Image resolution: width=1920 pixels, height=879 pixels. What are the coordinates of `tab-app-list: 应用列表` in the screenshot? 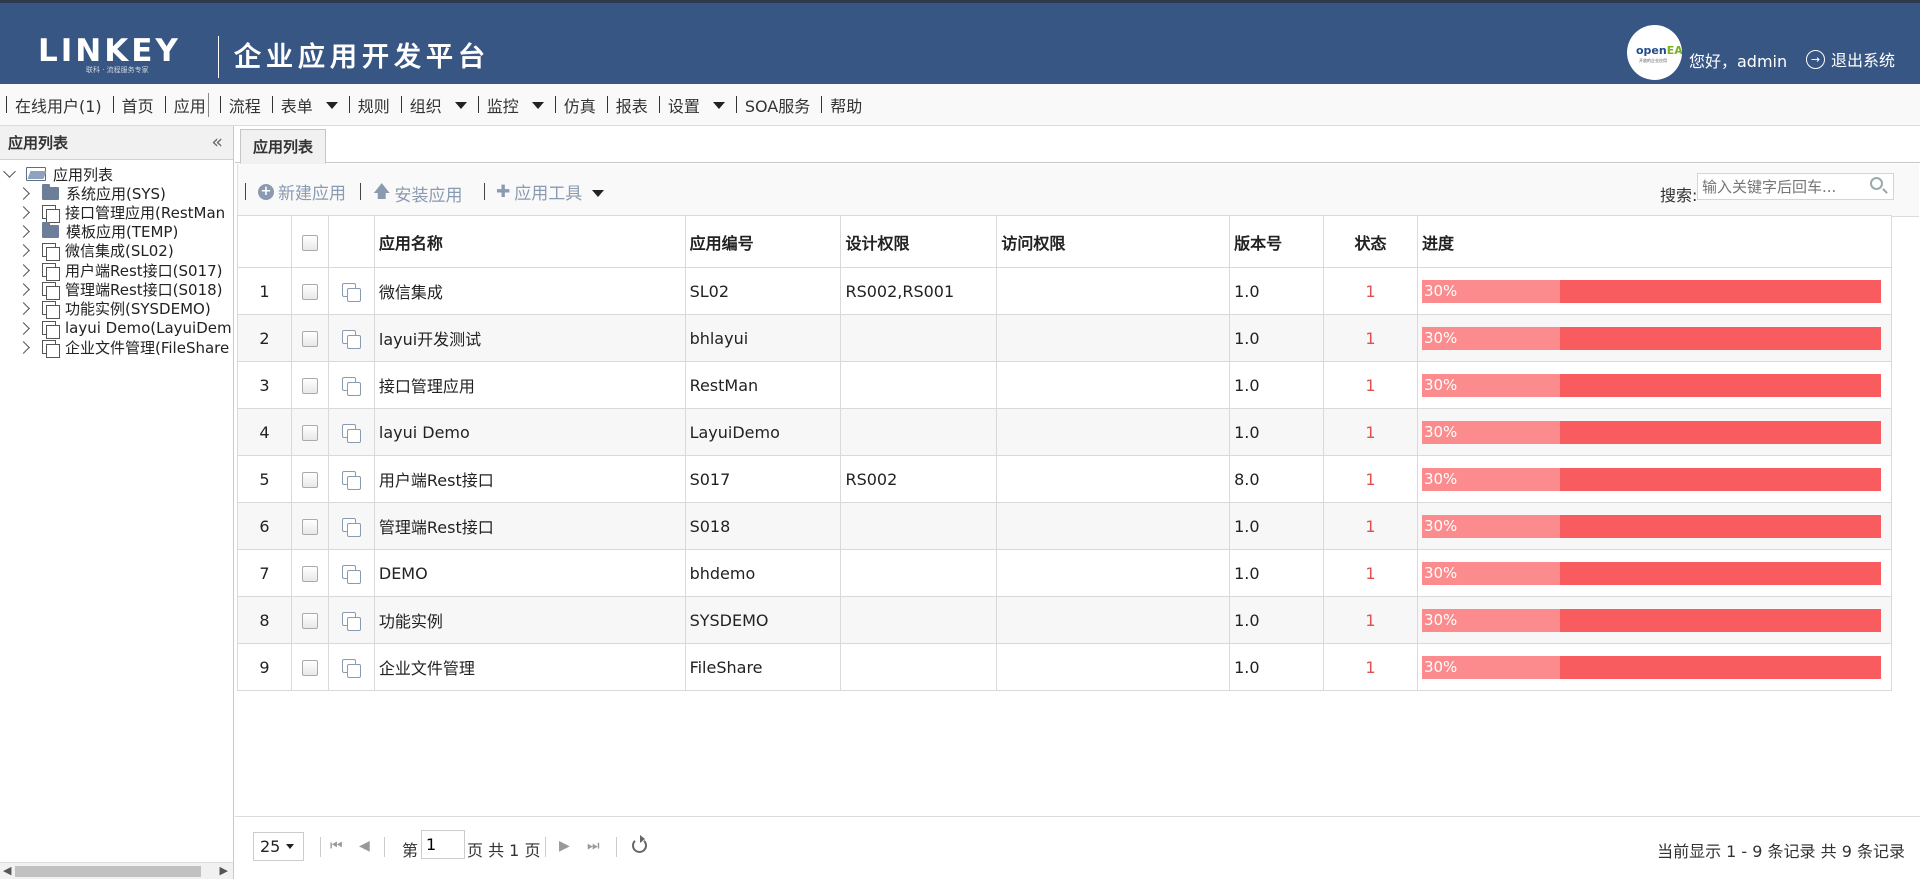 It's located at (283, 146).